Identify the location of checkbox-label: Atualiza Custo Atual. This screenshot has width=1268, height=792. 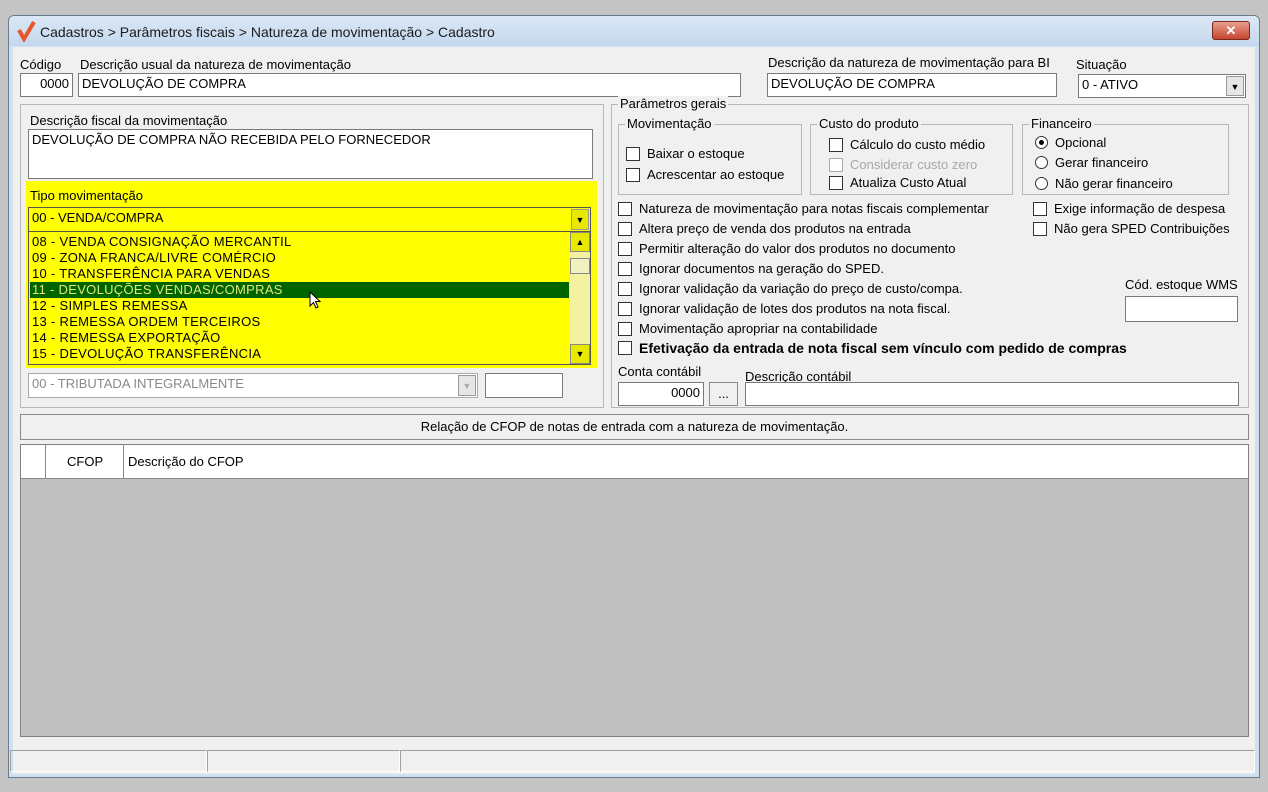
(908, 182).